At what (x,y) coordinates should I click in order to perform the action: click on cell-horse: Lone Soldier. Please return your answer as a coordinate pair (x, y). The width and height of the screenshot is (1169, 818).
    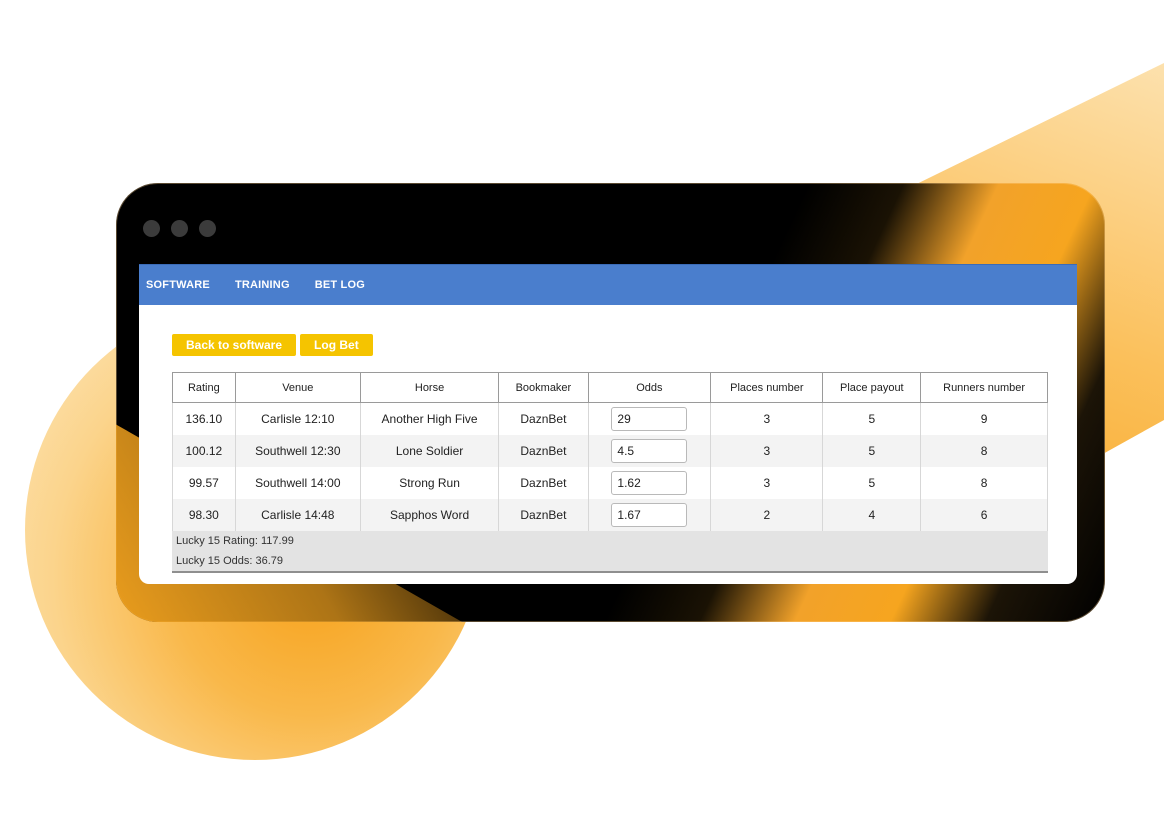
    Looking at the image, I should click on (430, 451).